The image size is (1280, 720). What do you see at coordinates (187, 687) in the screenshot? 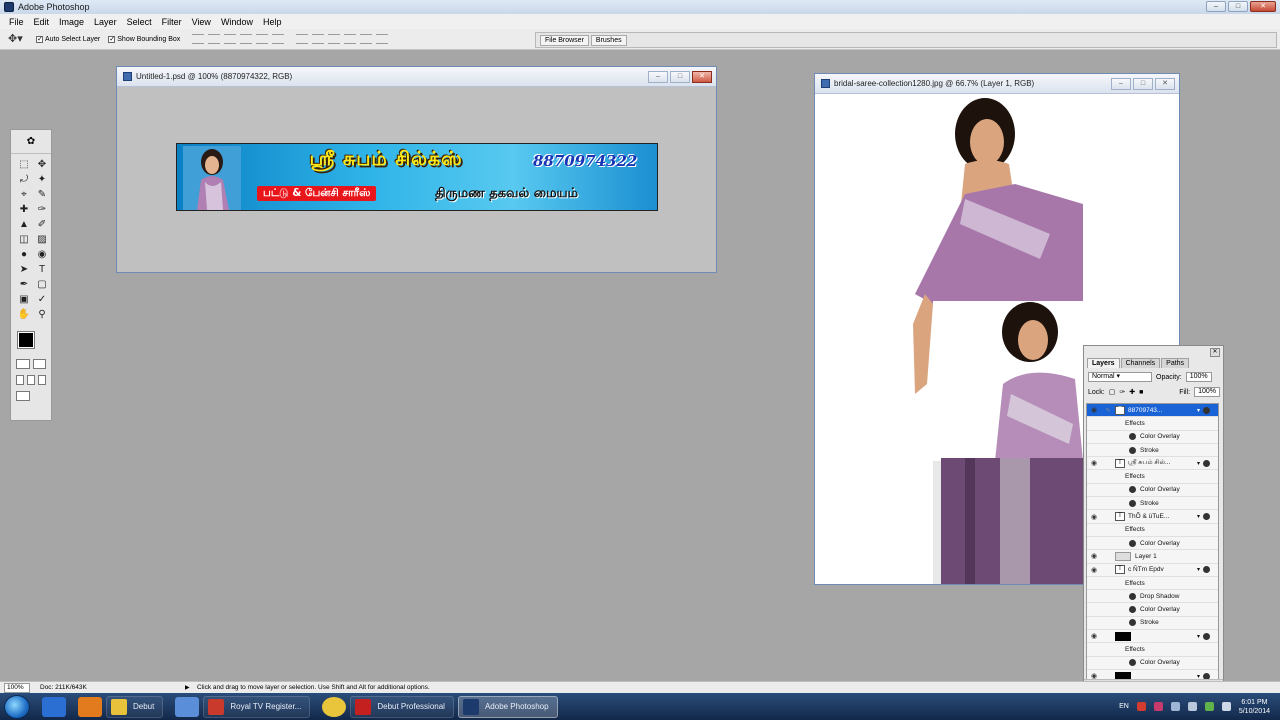
I see `status-menu-arrow-icon: ▶` at bounding box center [187, 687].